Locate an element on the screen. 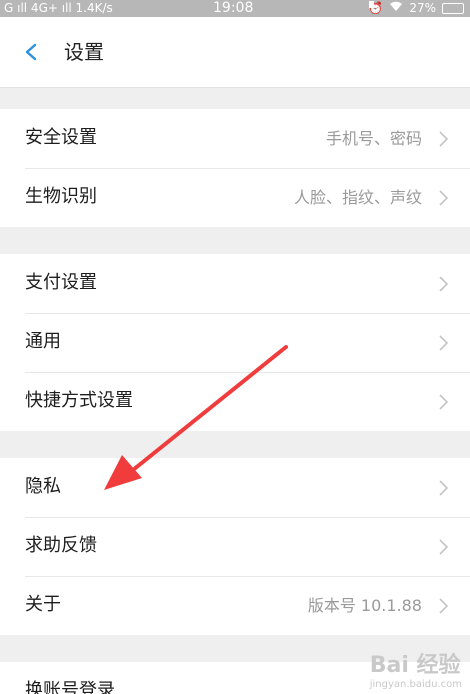  row-shortcut-settings: 快捷方式设置 is located at coordinates (235, 401).